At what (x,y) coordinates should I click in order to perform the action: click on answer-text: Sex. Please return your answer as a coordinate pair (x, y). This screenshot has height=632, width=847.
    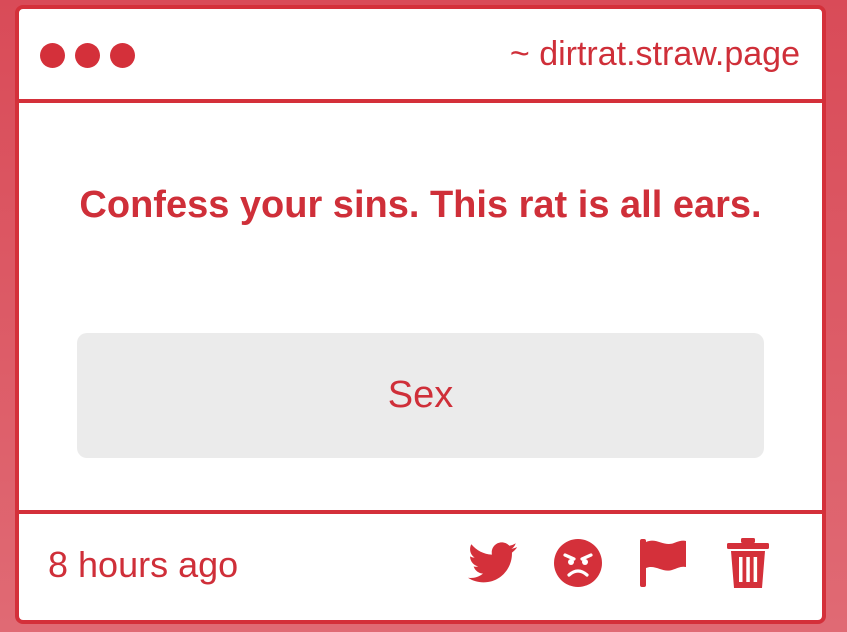
    Looking at the image, I should click on (420, 395).